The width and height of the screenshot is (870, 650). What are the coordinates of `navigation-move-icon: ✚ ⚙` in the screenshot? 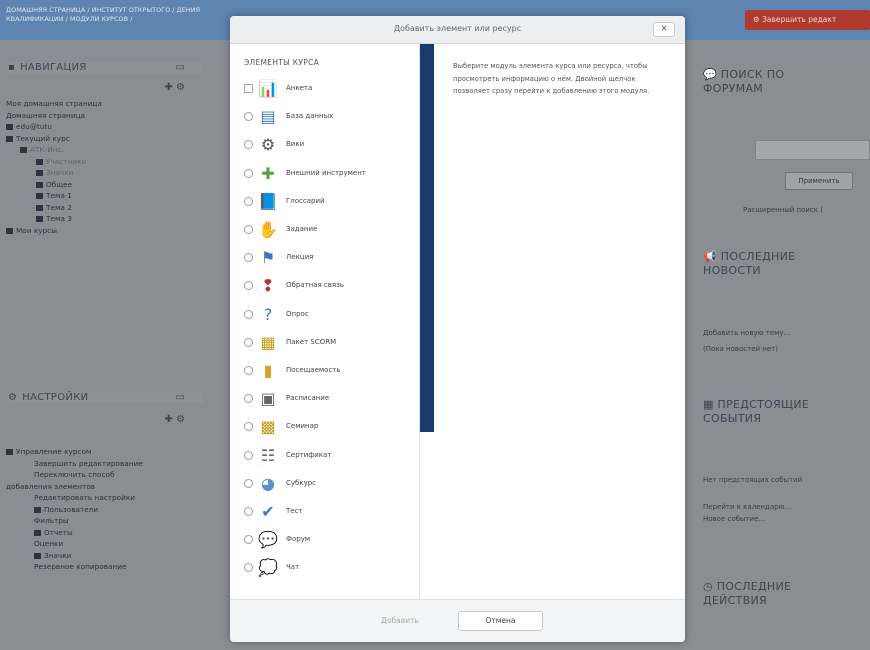 It's located at (174, 87).